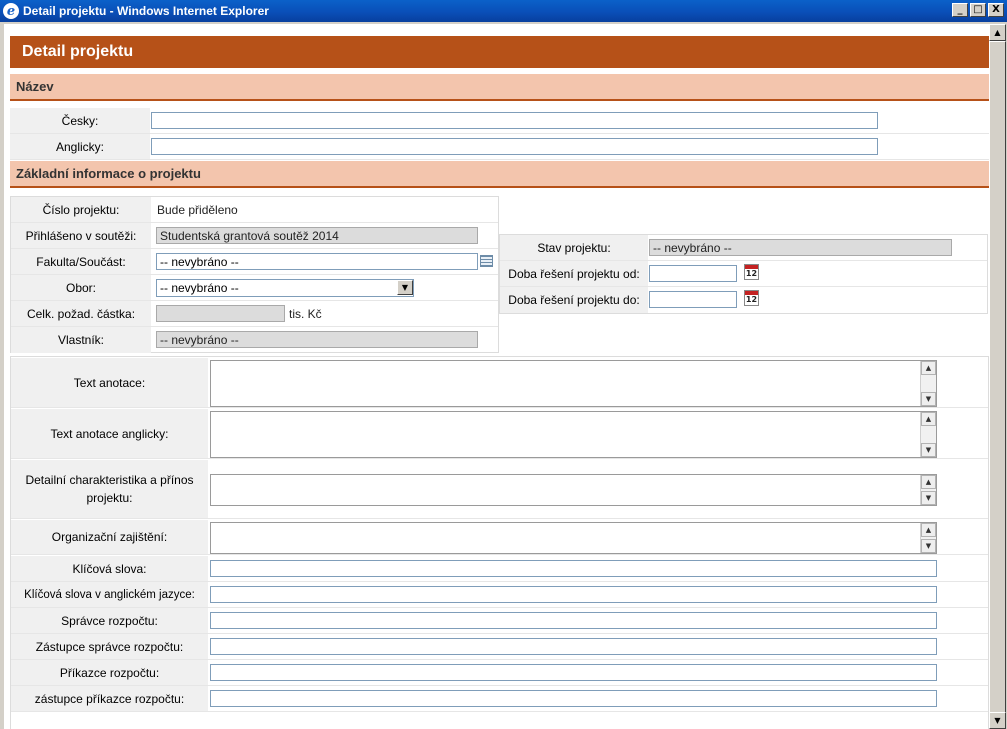  Describe the element at coordinates (109, 698) in the screenshot. I see `label-zastupce-prikazce: zástupce příkazce rozpočtu:` at that location.